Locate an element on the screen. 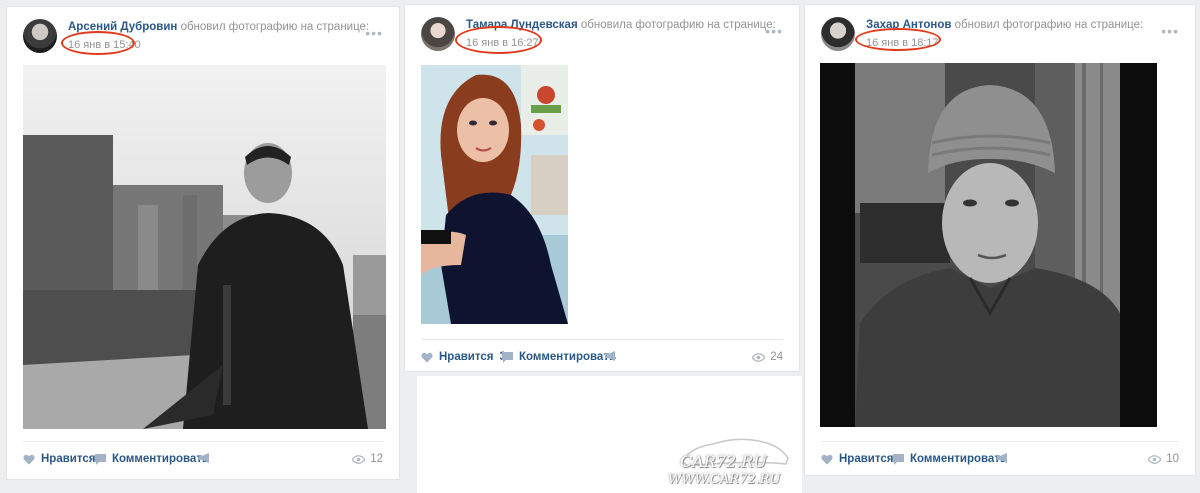  watermark-line2: WWW.CAR72.RU is located at coordinates (724, 479).